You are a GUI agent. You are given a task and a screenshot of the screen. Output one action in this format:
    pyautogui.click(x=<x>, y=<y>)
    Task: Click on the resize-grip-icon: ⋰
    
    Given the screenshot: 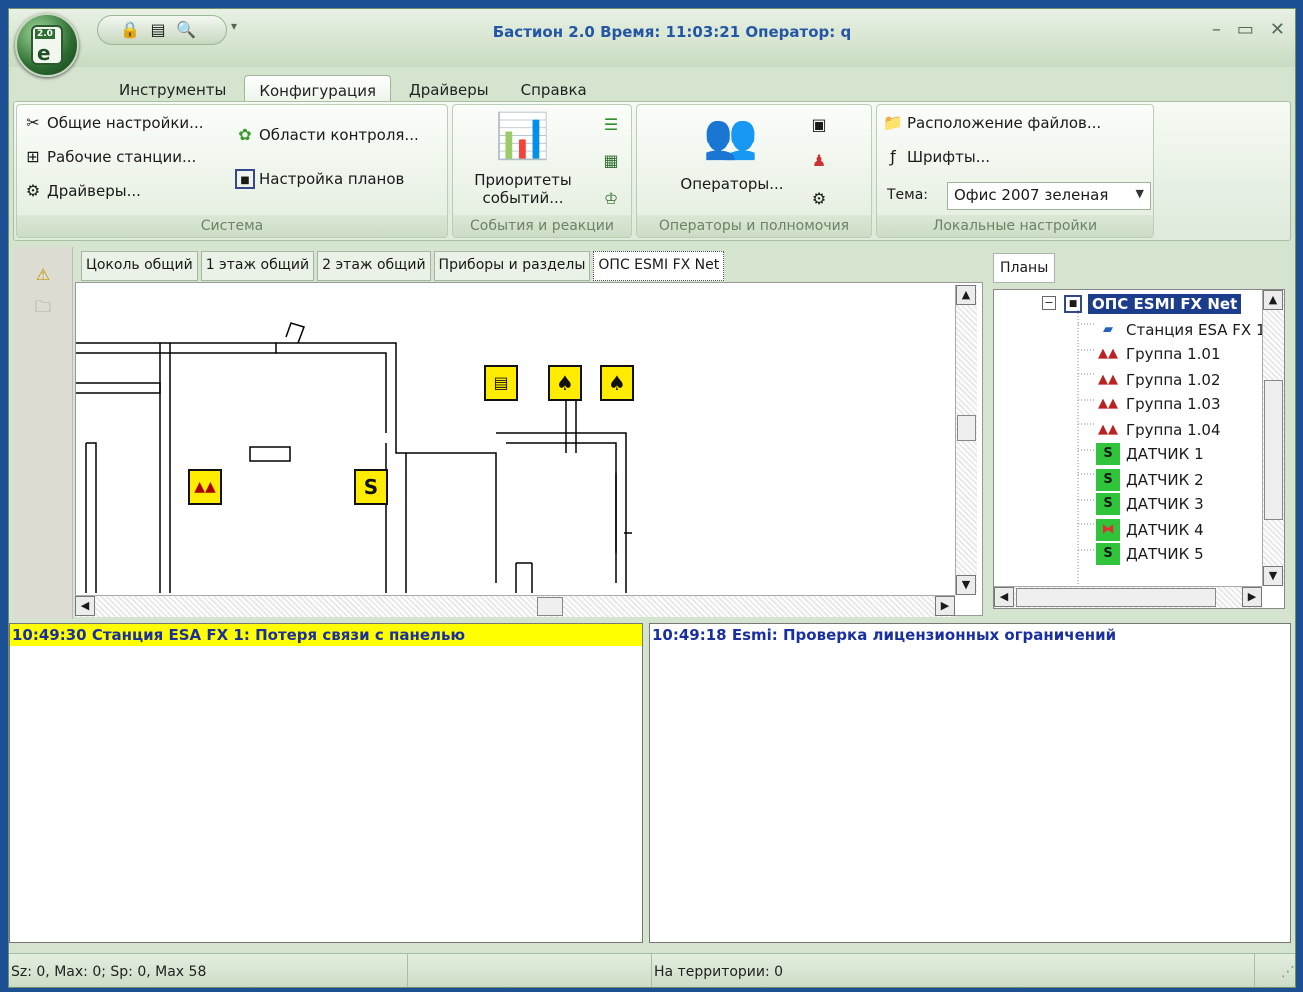 What is the action you would take?
    pyautogui.click(x=1275, y=970)
    